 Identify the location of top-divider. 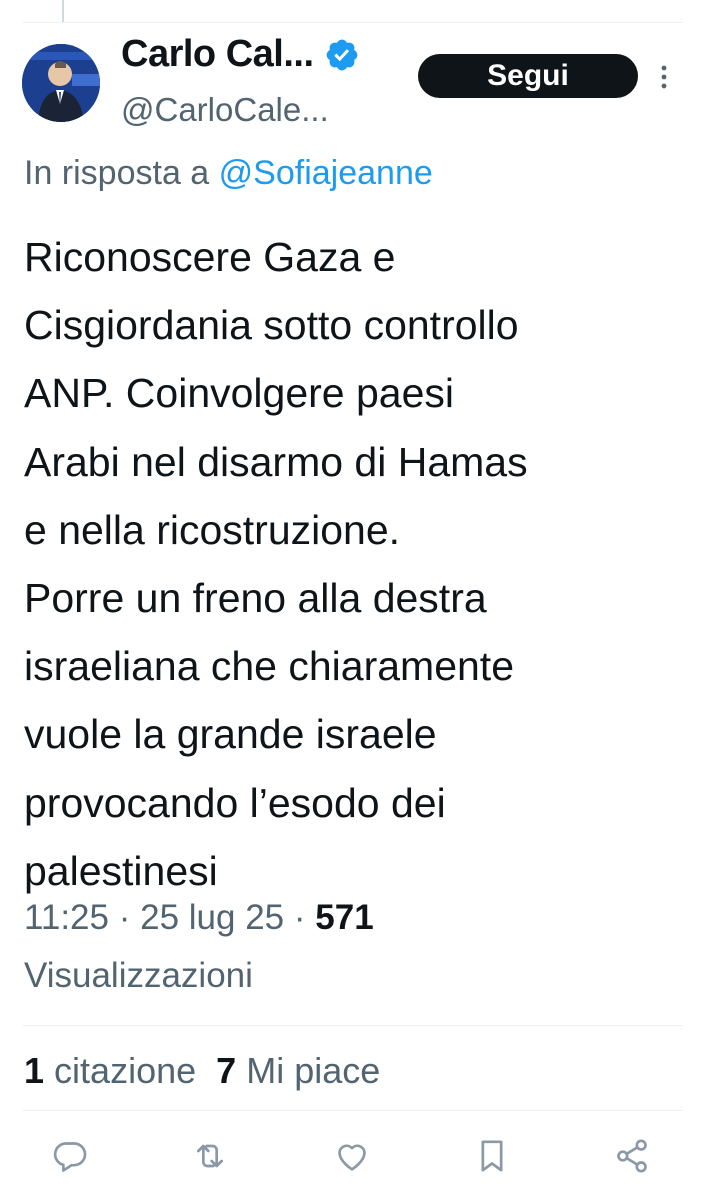
(352, 22).